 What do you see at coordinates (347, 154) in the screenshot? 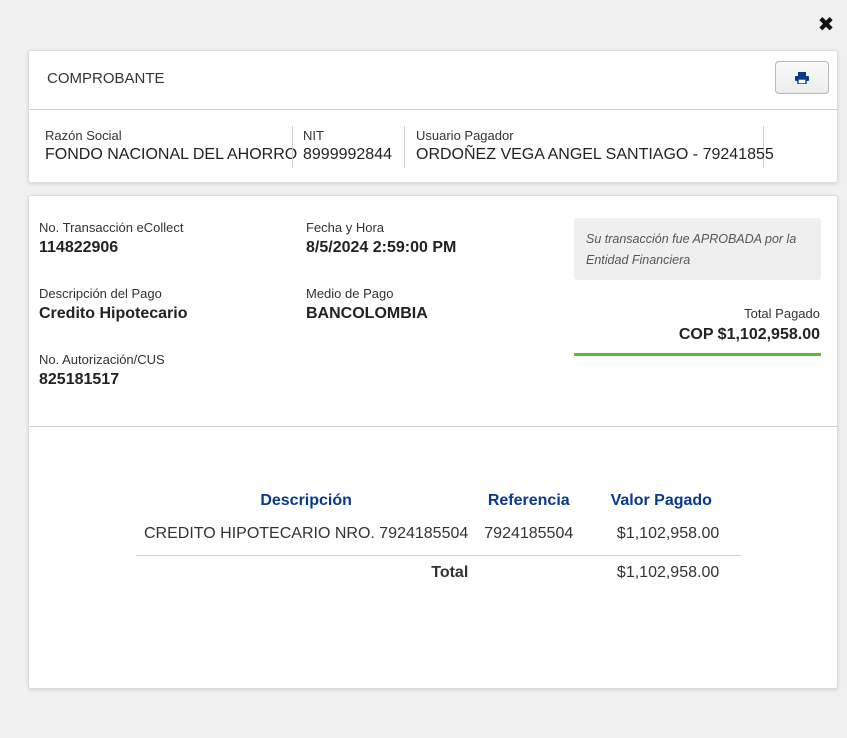
I see `nit-value: 8999992844` at bounding box center [347, 154].